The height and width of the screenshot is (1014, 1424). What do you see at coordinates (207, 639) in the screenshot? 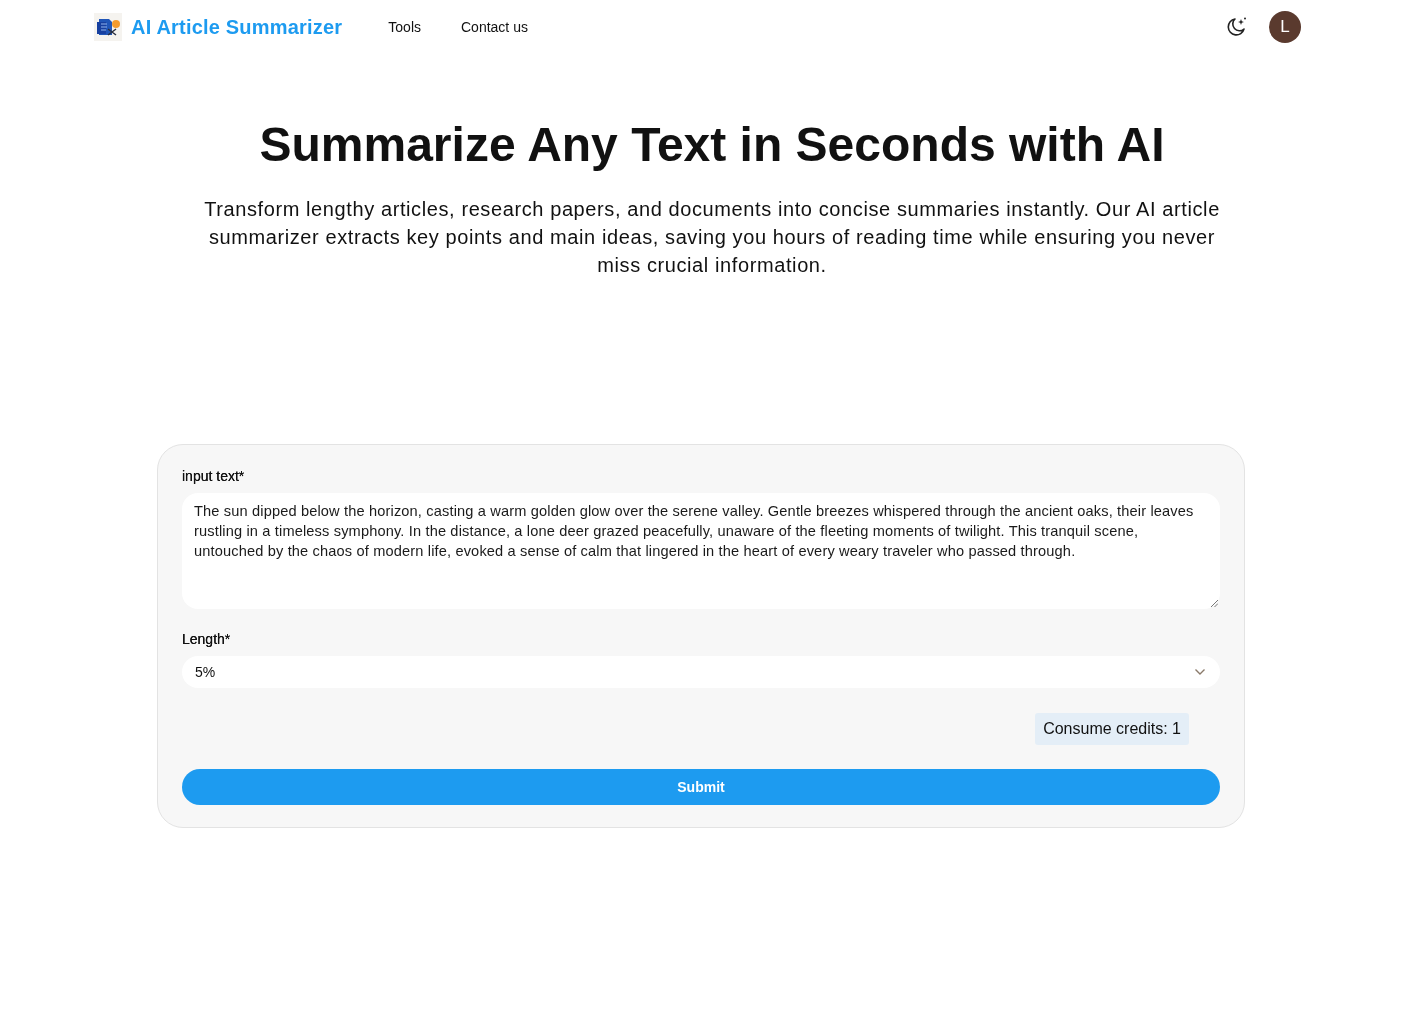
I see `field-label: Length*` at bounding box center [207, 639].